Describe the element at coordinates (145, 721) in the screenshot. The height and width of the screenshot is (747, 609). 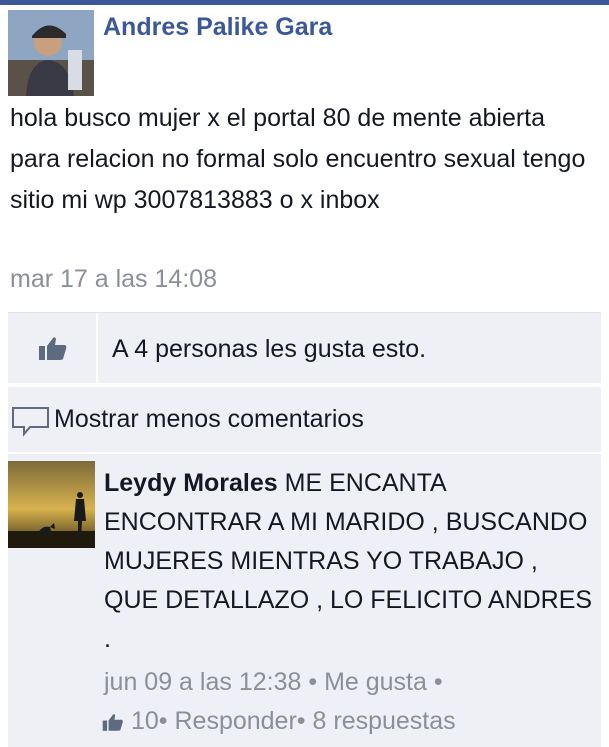
I see `comment-like-count: 10` at that location.